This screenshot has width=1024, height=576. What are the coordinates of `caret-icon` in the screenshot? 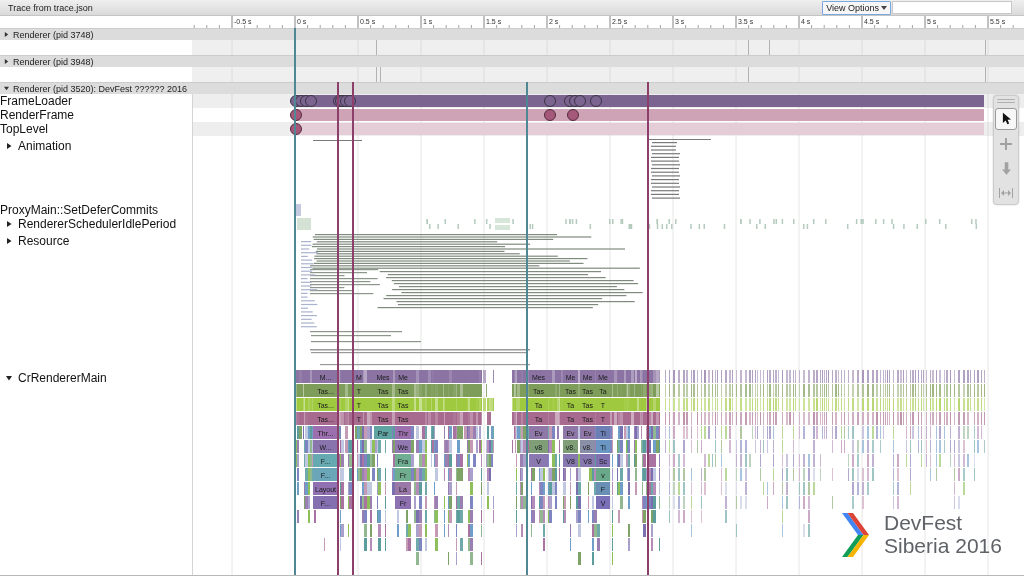 It's located at (884, 7).